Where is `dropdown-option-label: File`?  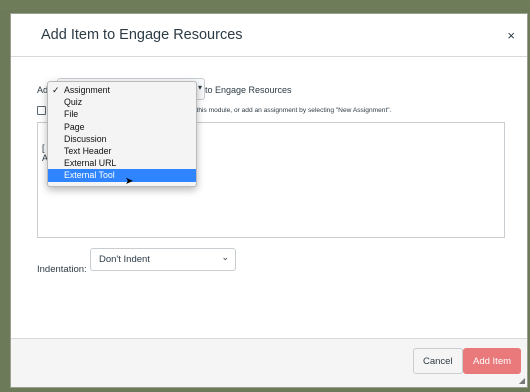 dropdown-option-label: File is located at coordinates (71, 114).